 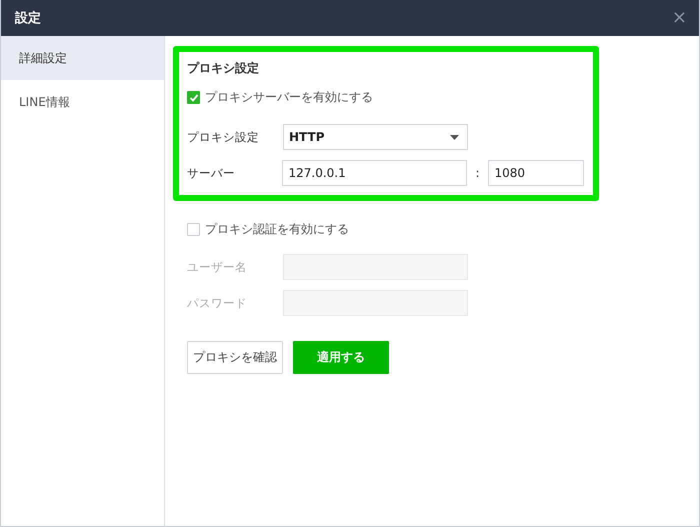 I want to click on caret-icon, so click(x=454, y=137).